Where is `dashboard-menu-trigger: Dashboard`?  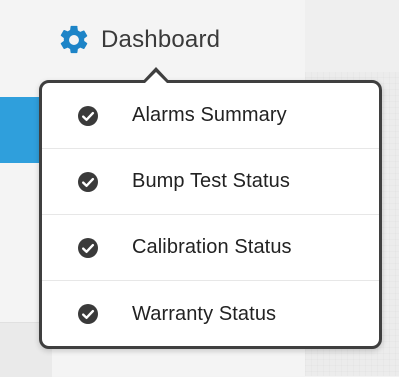
dashboard-menu-trigger: Dashboard is located at coordinates (138, 40).